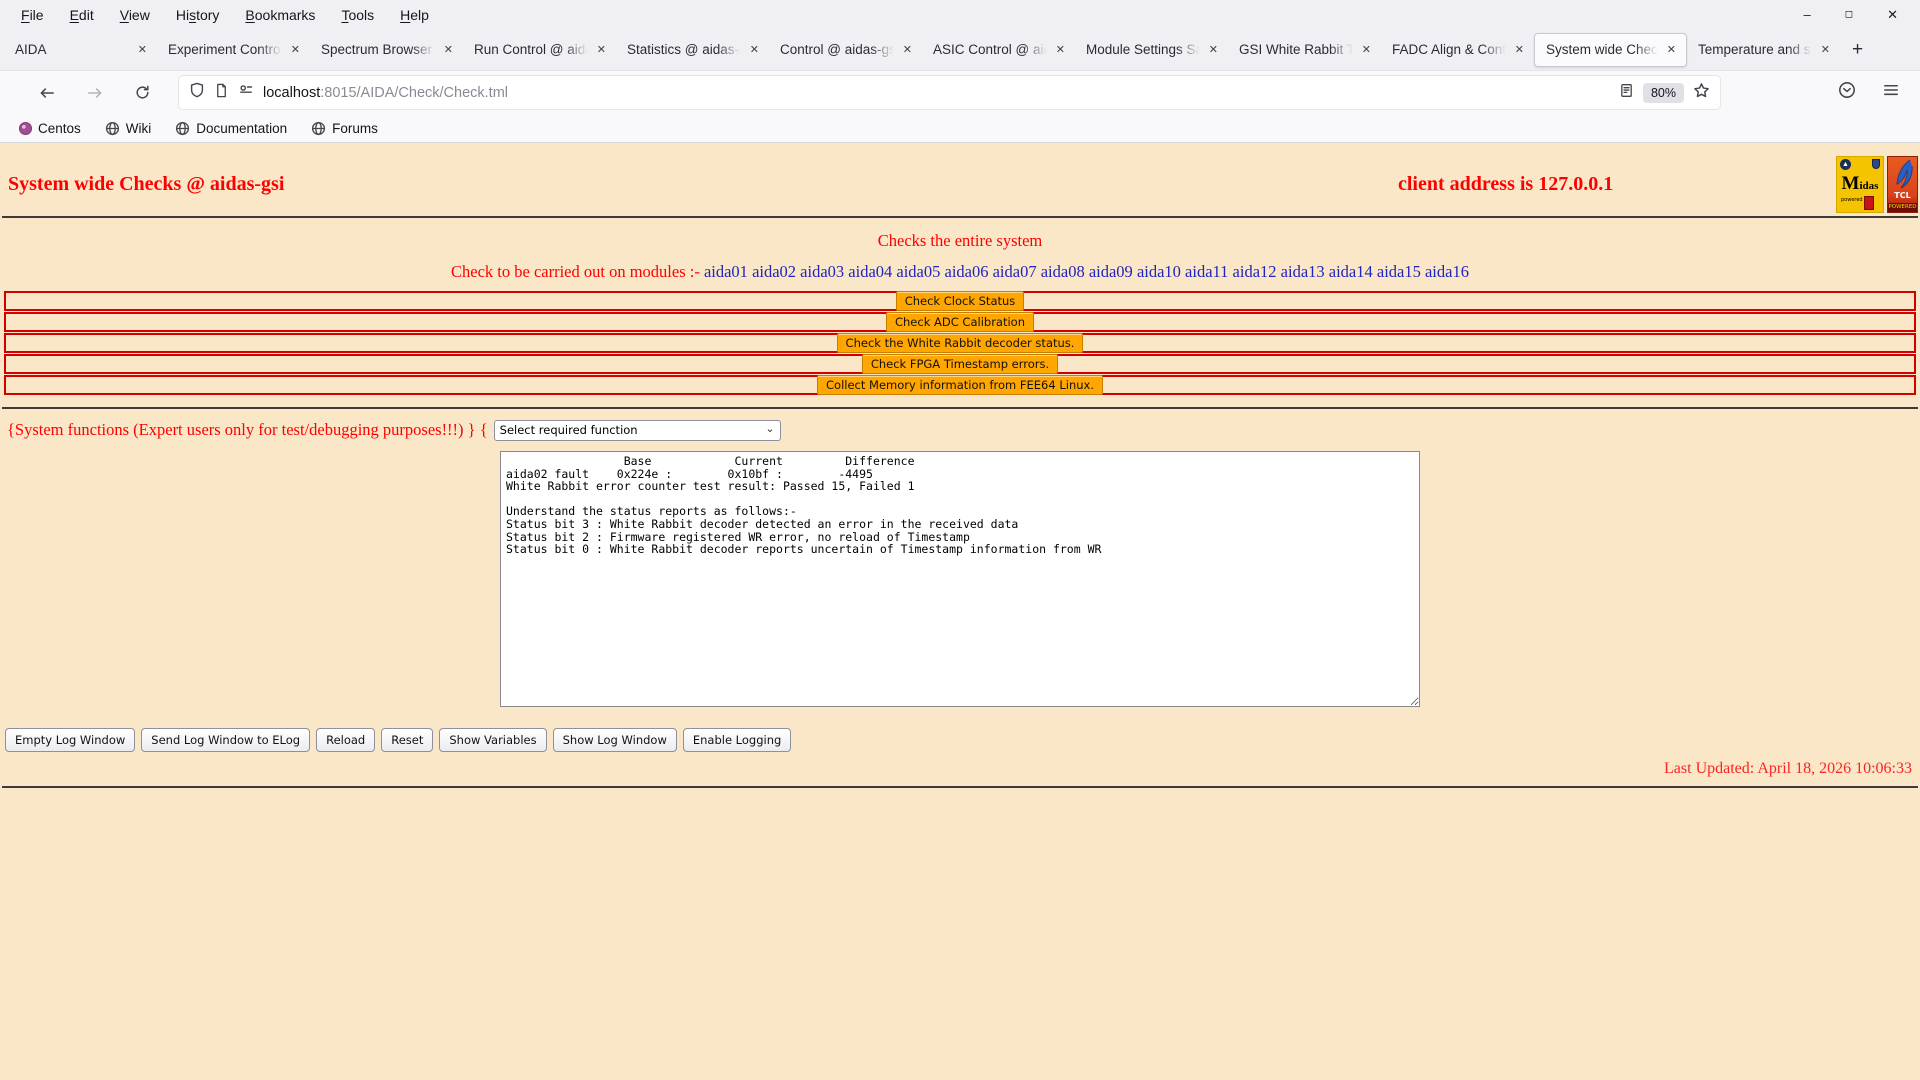 This screenshot has height=1080, width=1920. What do you see at coordinates (198, 15) in the screenshot?
I see `menu-history: History` at bounding box center [198, 15].